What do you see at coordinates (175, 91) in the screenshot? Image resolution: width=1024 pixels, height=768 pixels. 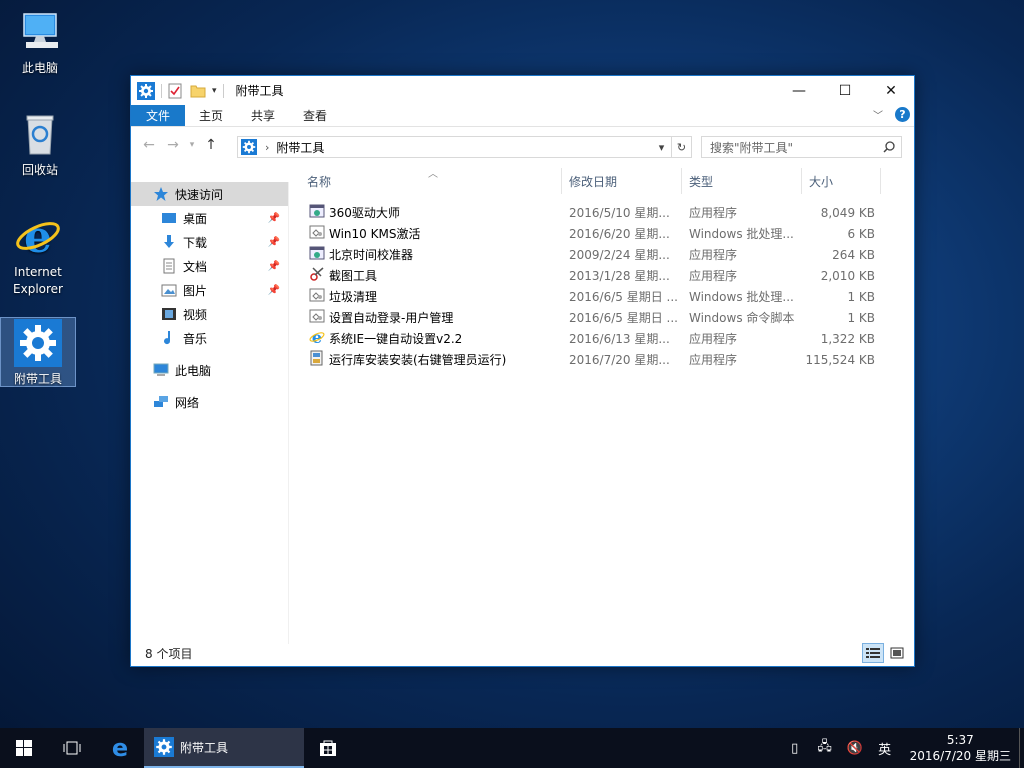 I see `properties-icon` at bounding box center [175, 91].